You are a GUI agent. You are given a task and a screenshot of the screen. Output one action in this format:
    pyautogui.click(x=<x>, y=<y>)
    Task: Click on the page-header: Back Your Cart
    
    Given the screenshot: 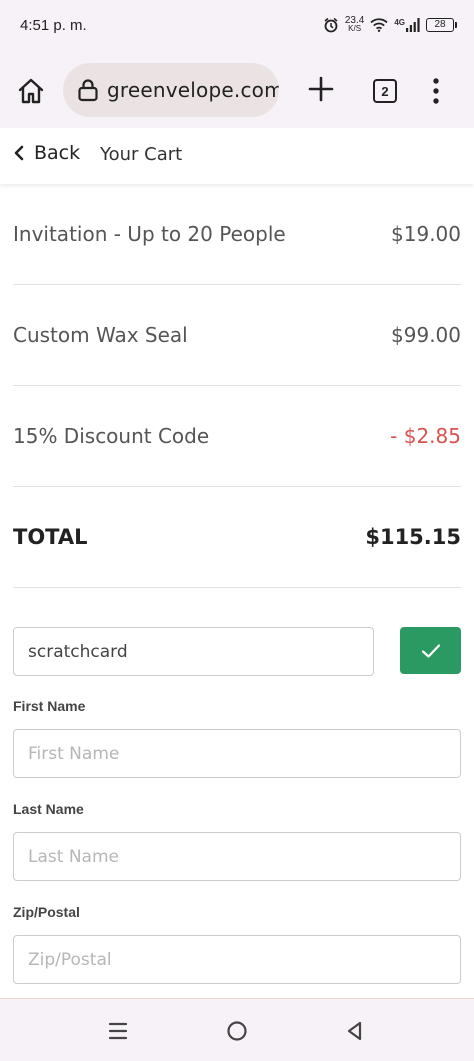 What is the action you would take?
    pyautogui.click(x=237, y=156)
    